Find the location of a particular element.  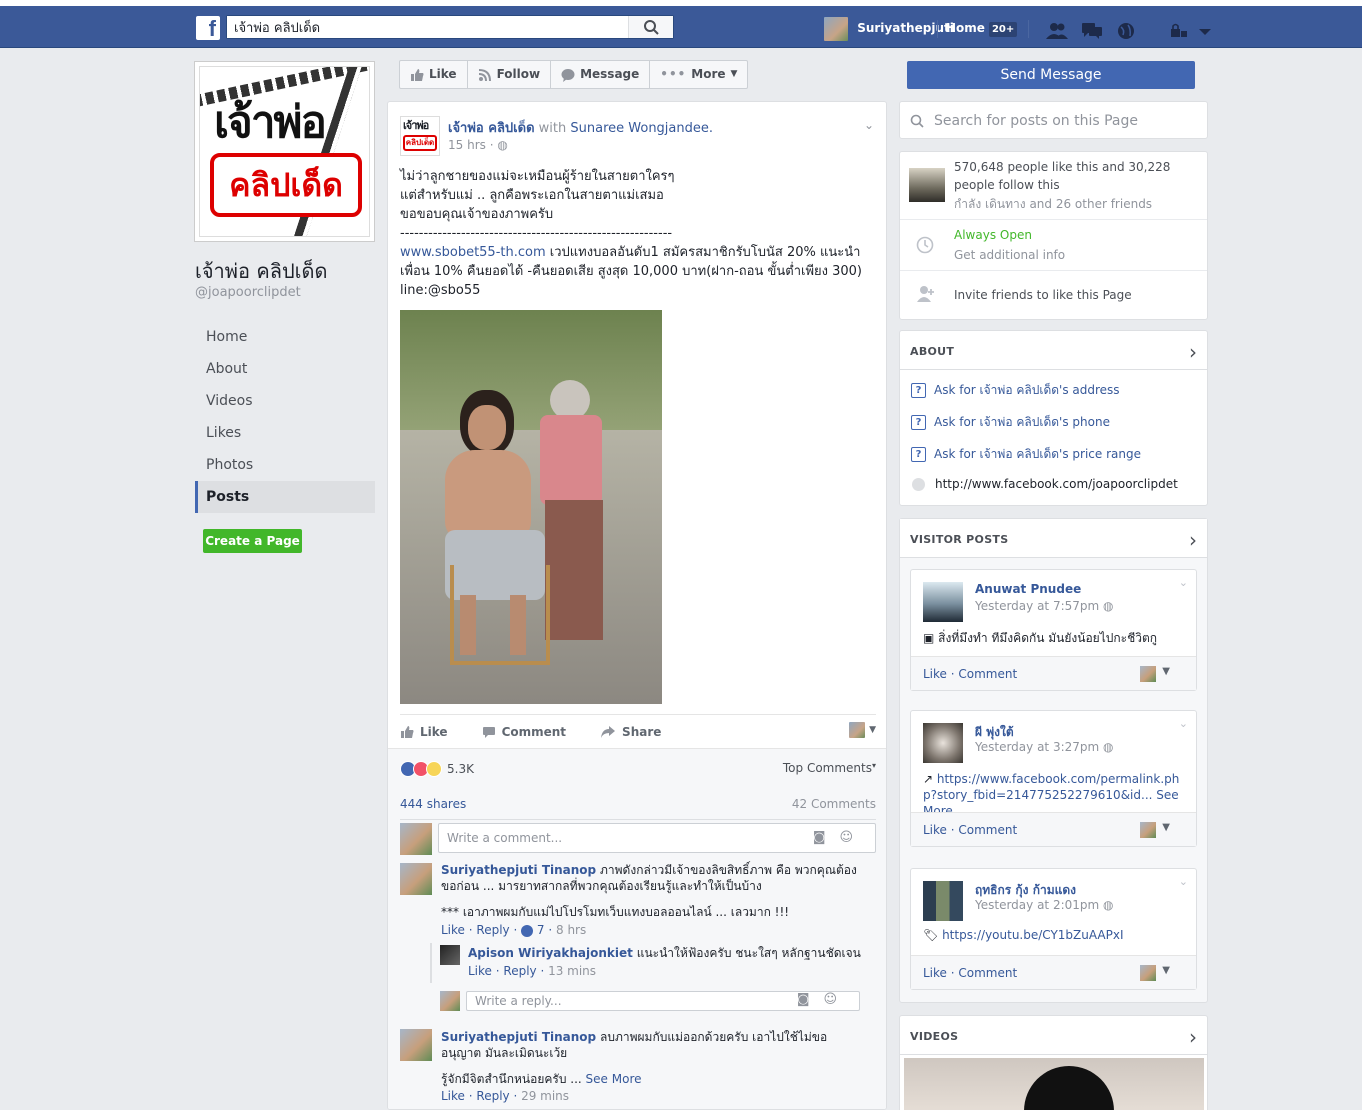

visitor-post-time: Yesterday at 3:27pm ◍ is located at coordinates (1044, 747).